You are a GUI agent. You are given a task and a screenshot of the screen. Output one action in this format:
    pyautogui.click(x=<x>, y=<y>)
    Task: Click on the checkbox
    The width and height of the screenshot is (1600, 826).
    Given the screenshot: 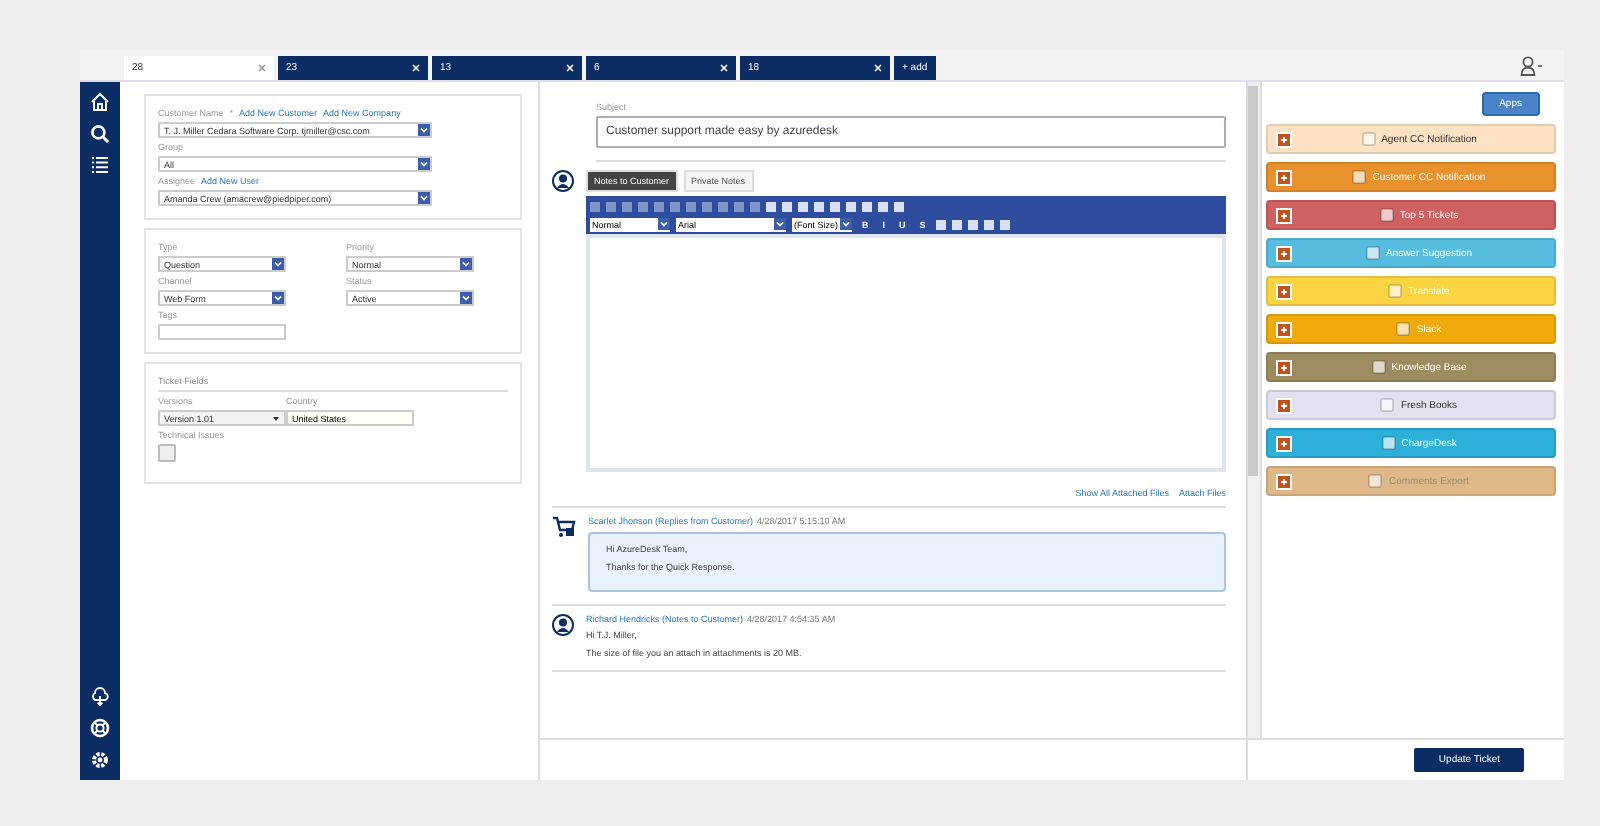 What is the action you would take?
    pyautogui.click(x=167, y=453)
    